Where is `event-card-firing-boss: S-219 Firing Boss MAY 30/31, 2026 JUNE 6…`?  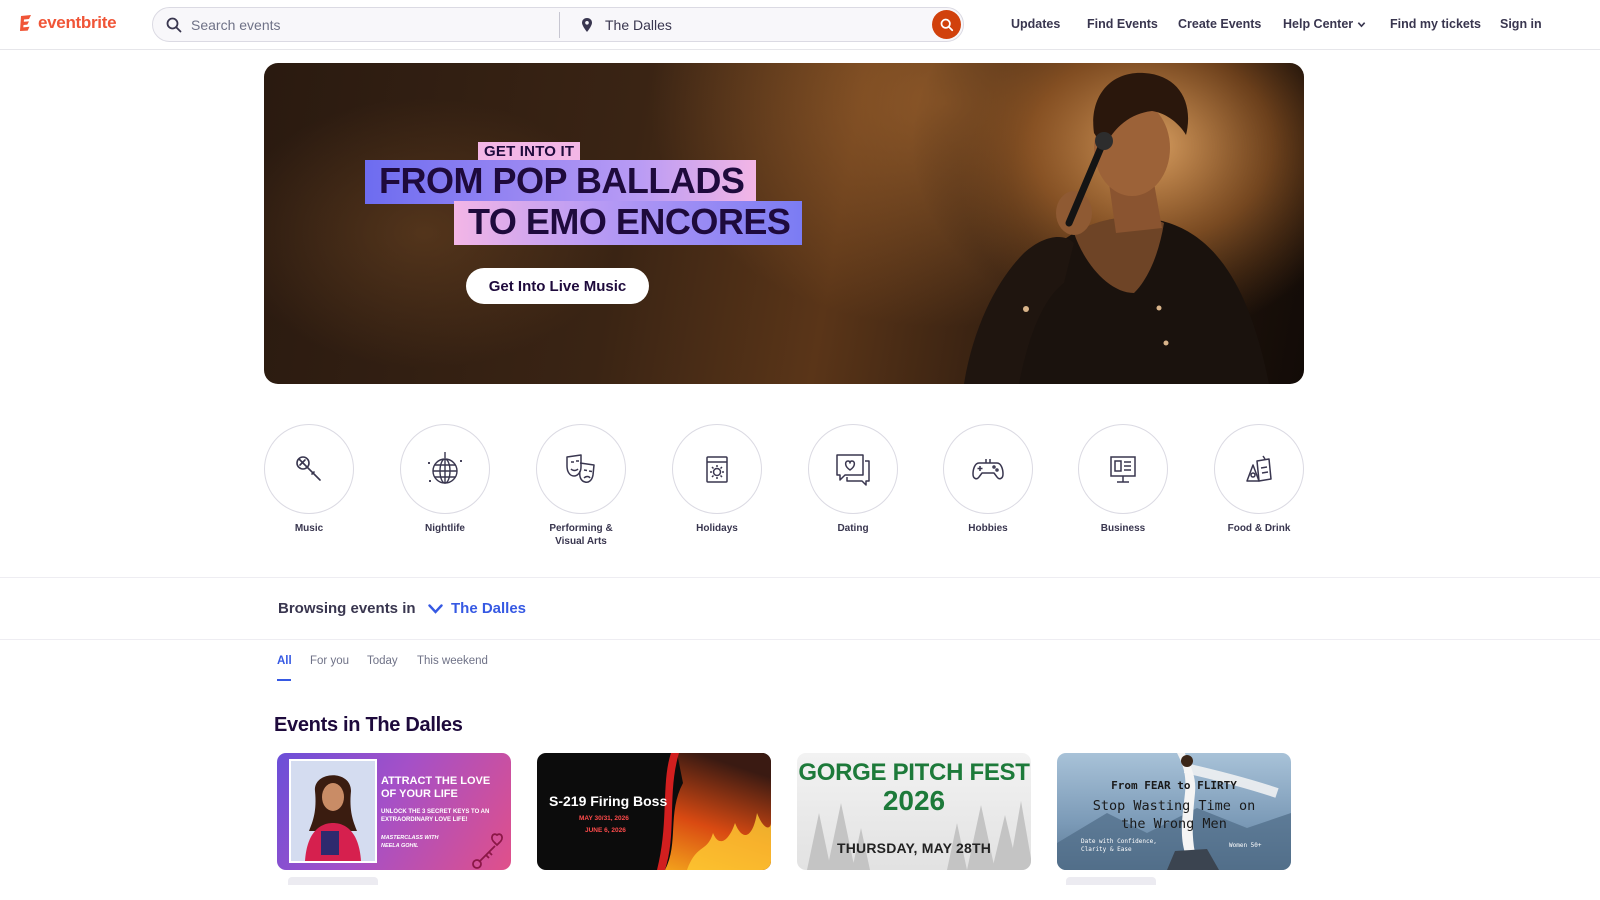 event-card-firing-boss: S-219 Firing Boss MAY 30/31, 2026 JUNE 6… is located at coordinates (654, 811).